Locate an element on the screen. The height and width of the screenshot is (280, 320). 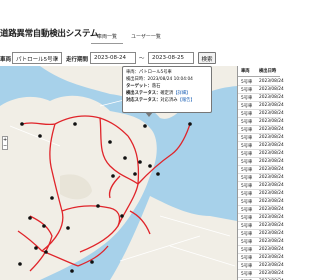
popup-response-status-value: 対応済み is located at coordinates (169, 100).